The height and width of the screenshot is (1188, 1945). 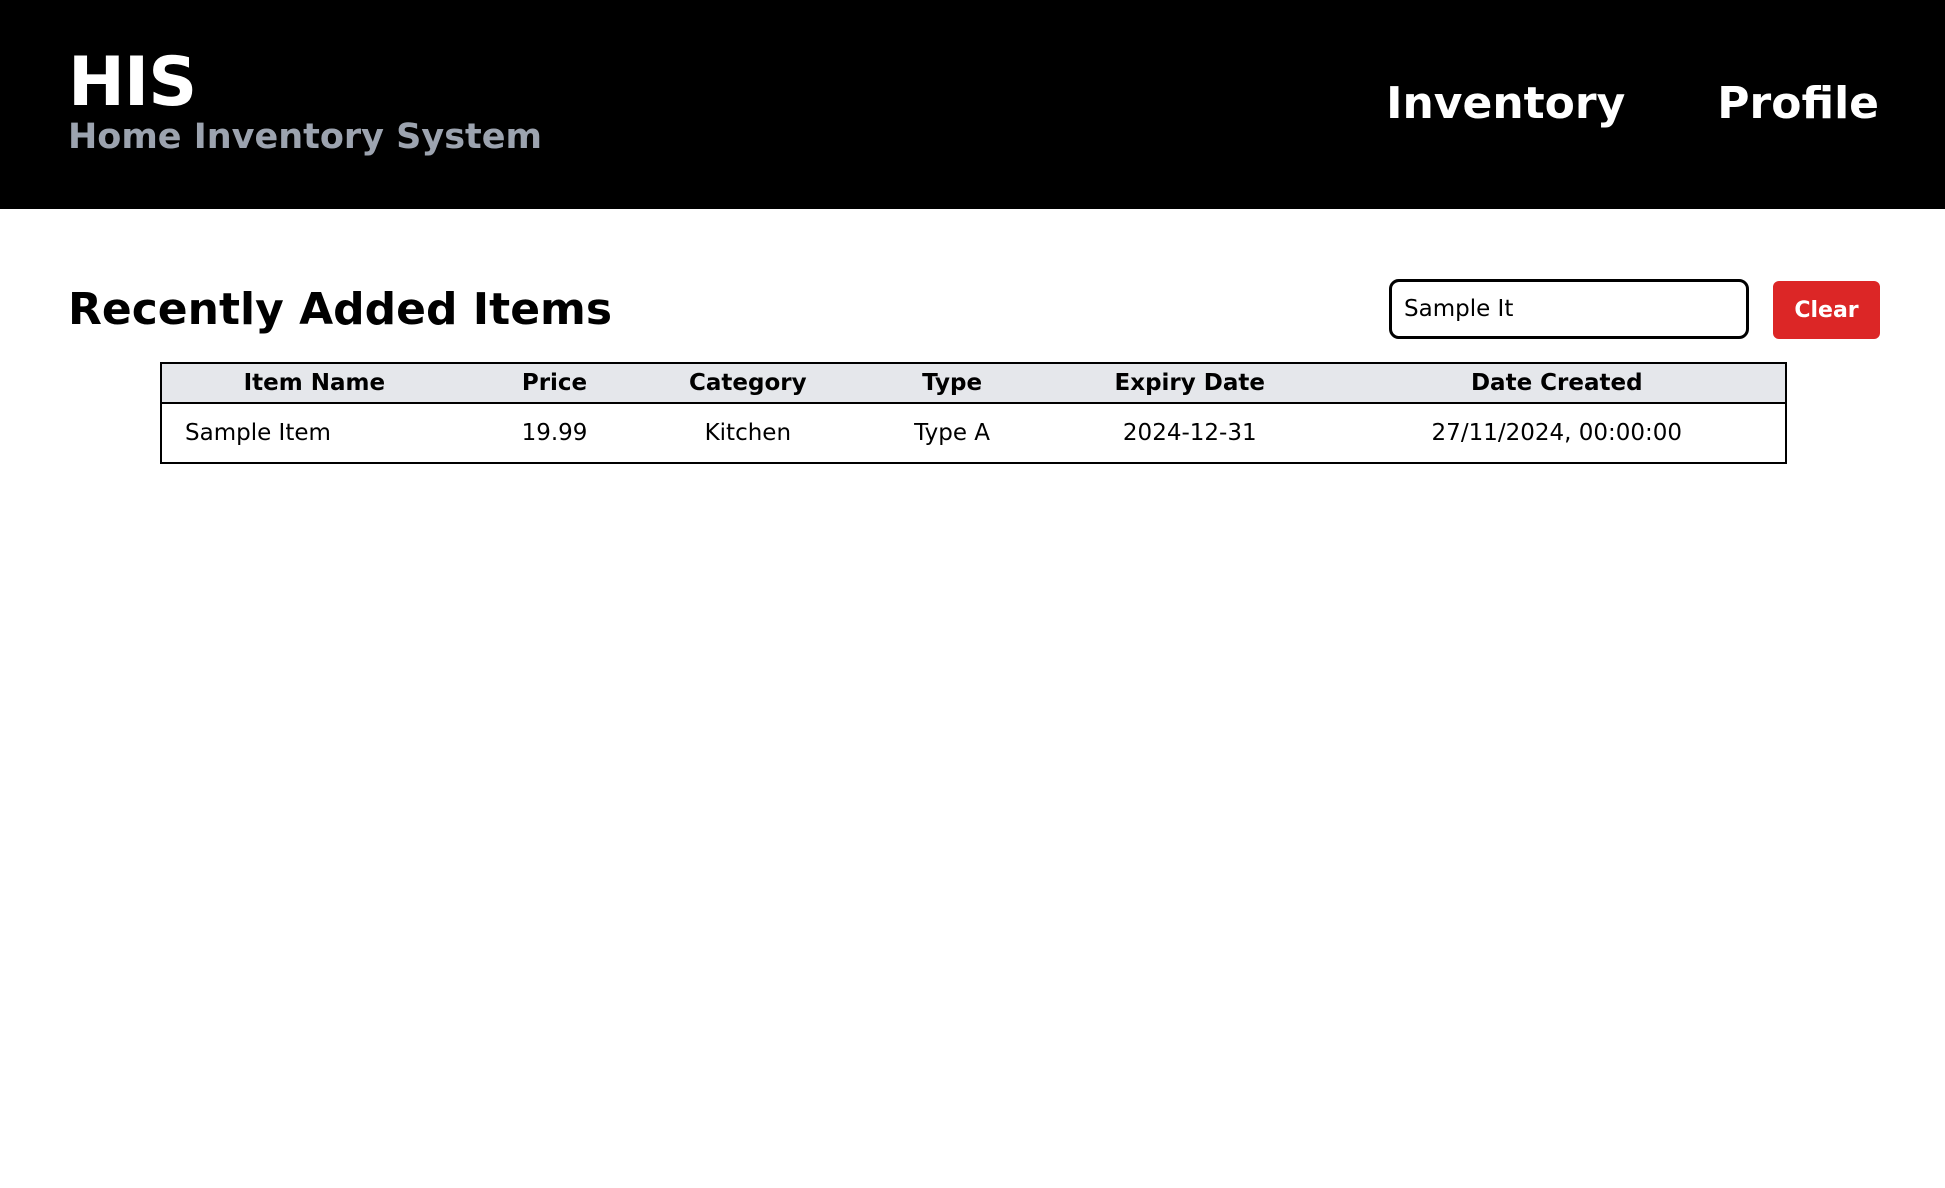 What do you see at coordinates (1505, 104) in the screenshot?
I see `nav-link-inventory: Inventory` at bounding box center [1505, 104].